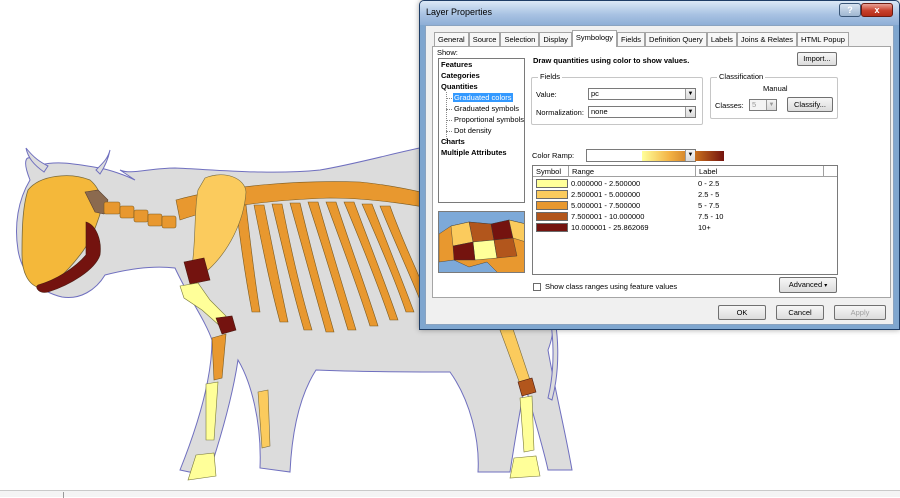 Image resolution: width=900 pixels, height=498 pixels. I want to click on fields-group: Fields Value: pc ▼ Normalization: none ▼, so click(617, 98).